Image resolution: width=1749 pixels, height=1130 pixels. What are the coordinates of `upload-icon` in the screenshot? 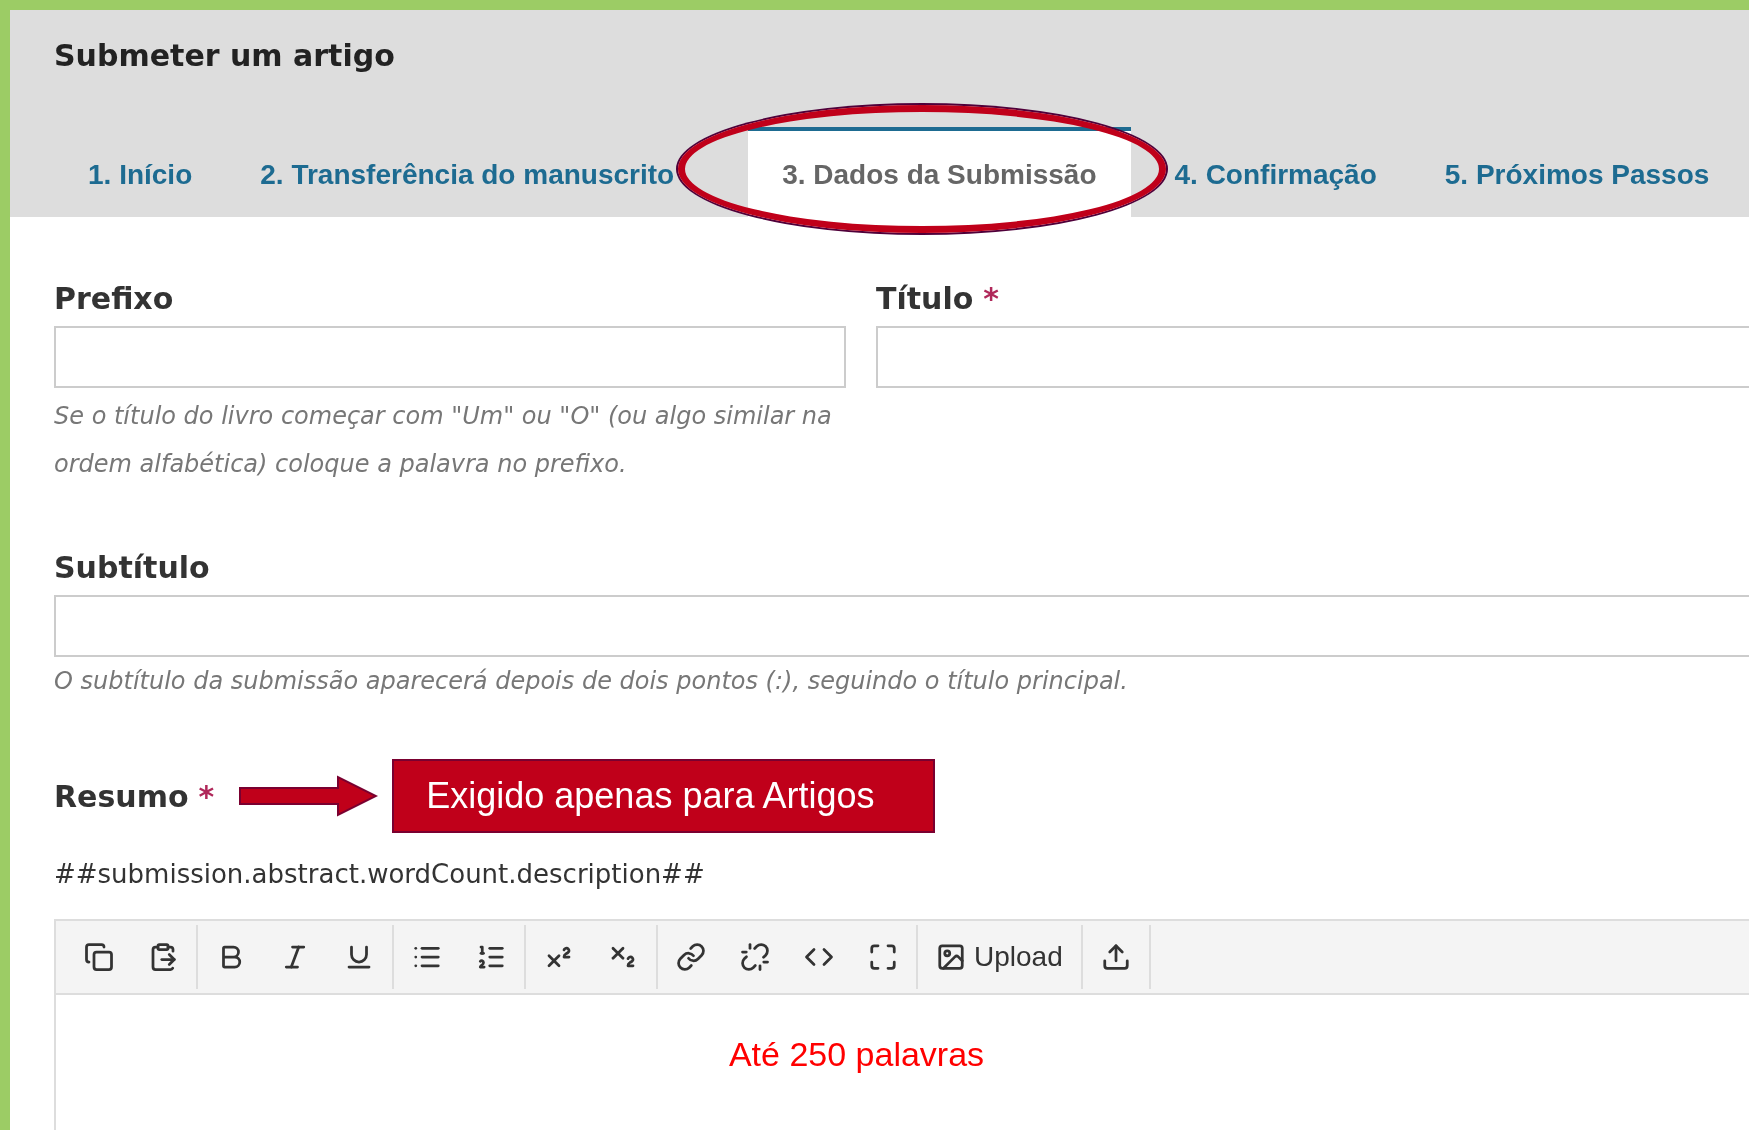 It's located at (1115, 957).